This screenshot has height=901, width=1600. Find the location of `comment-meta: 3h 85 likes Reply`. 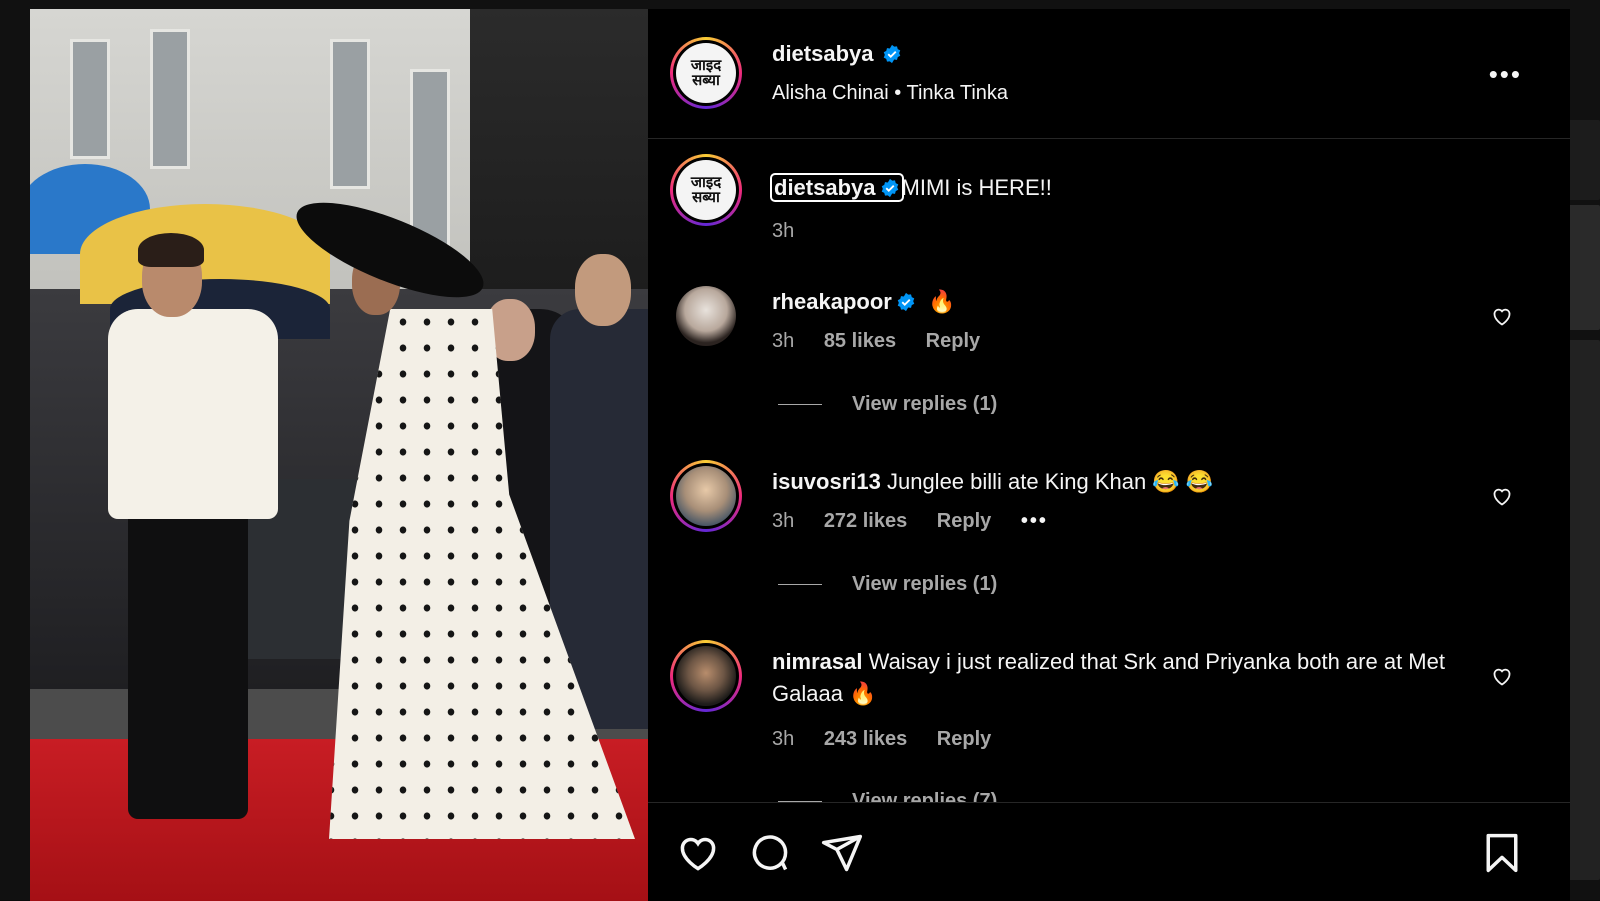

comment-meta: 3h 85 likes Reply is located at coordinates (888, 341).